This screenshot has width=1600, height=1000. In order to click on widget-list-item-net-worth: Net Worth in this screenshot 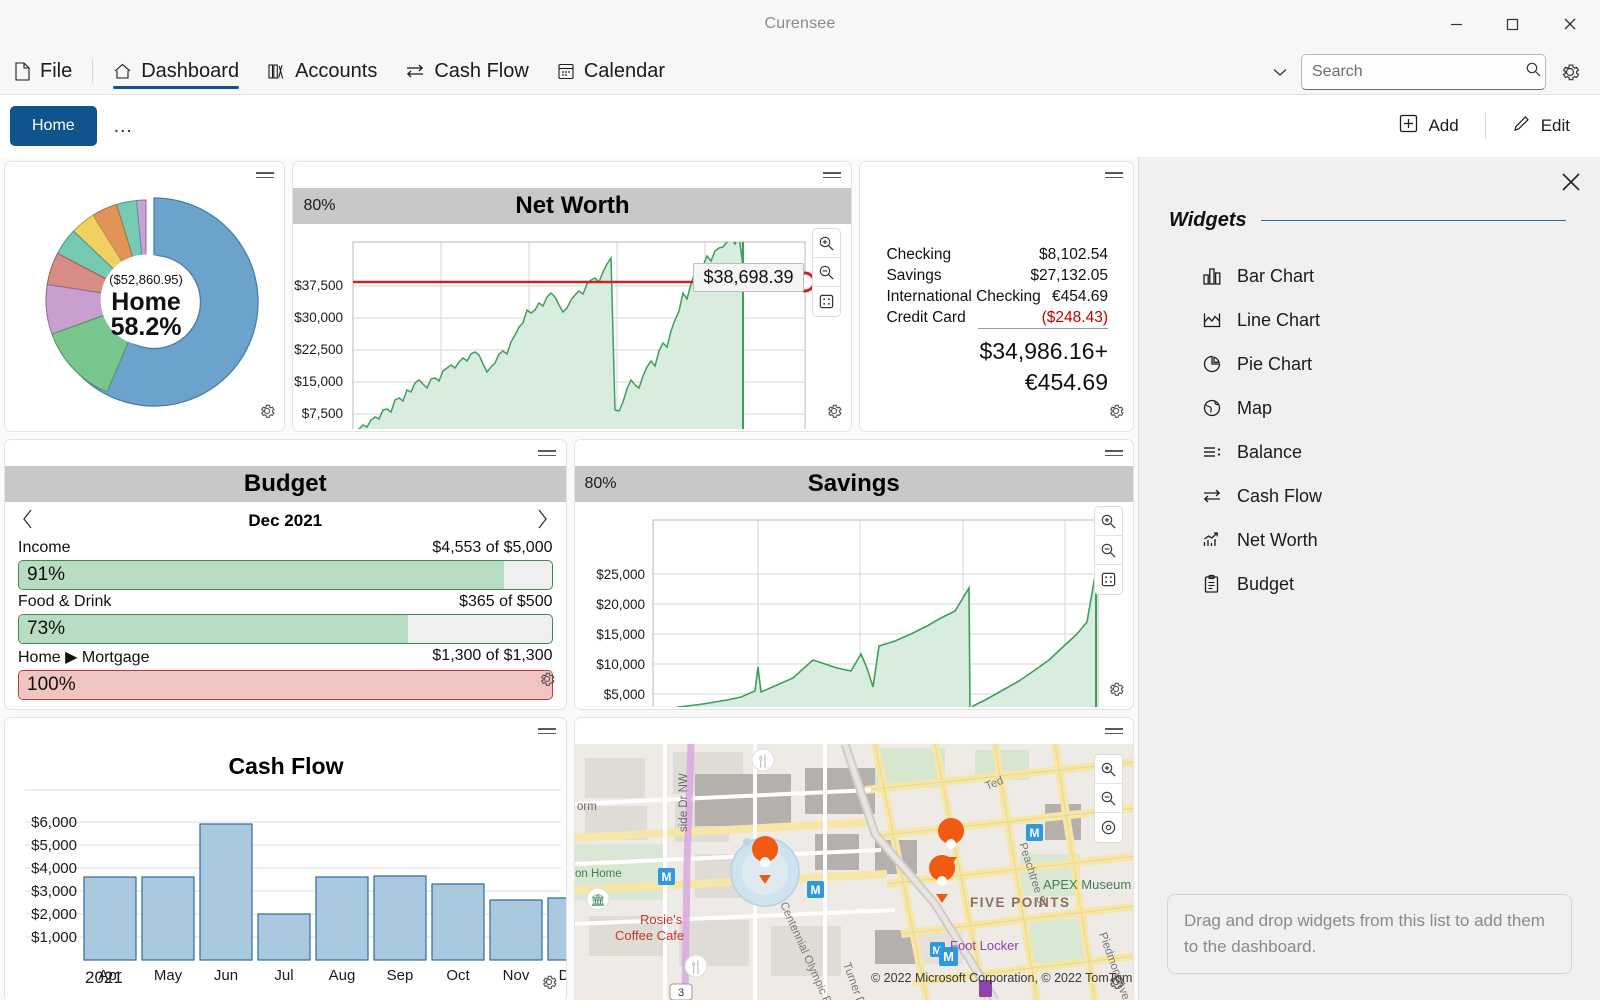, I will do `click(1400, 540)`.